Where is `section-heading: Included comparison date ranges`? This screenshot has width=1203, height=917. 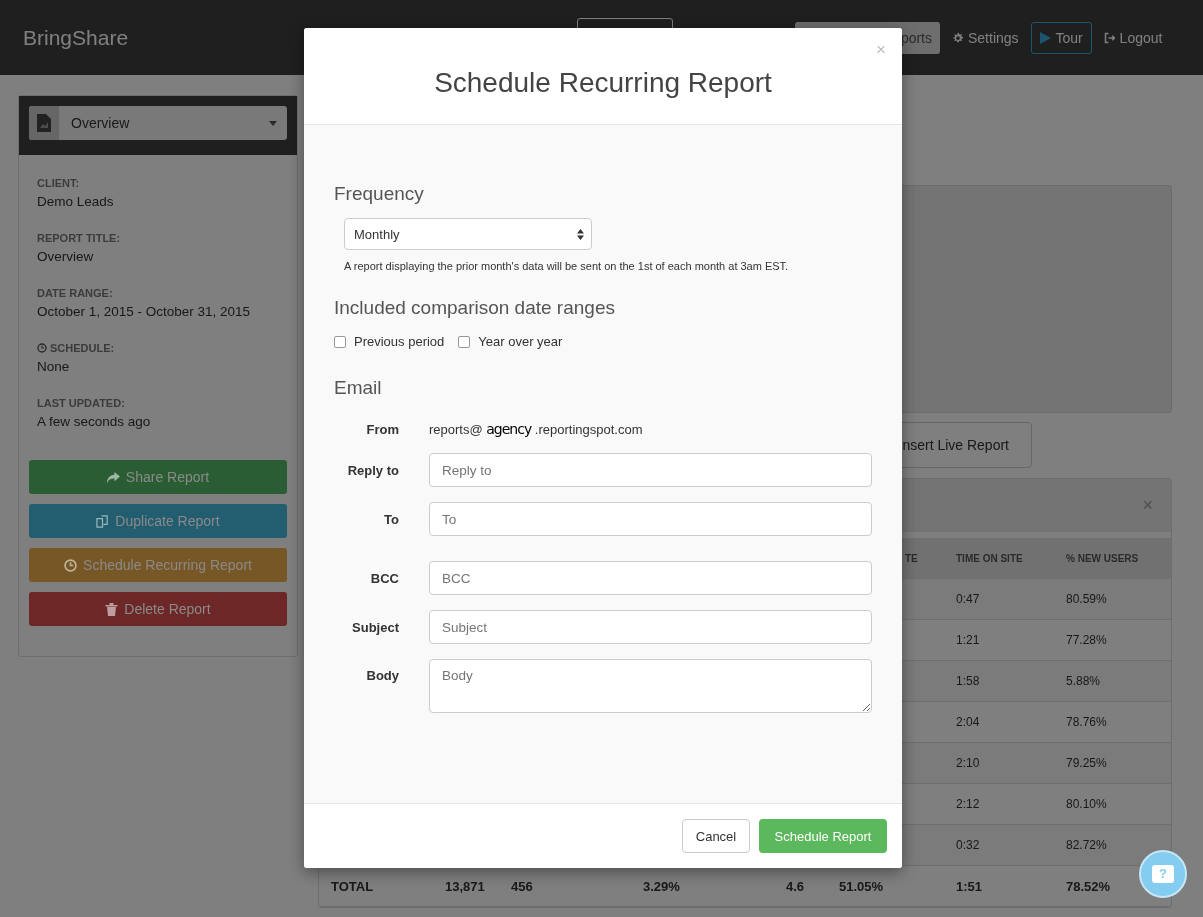 section-heading: Included comparison date ranges is located at coordinates (475, 308).